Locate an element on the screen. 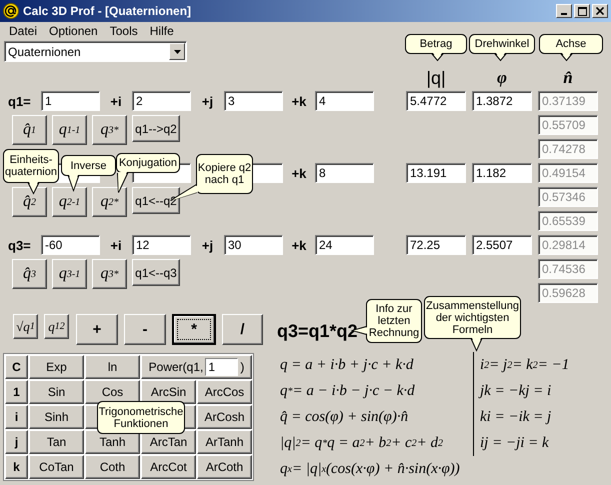 This screenshot has height=485, width=611. callout-tooltip: Betrag is located at coordinates (436, 47).